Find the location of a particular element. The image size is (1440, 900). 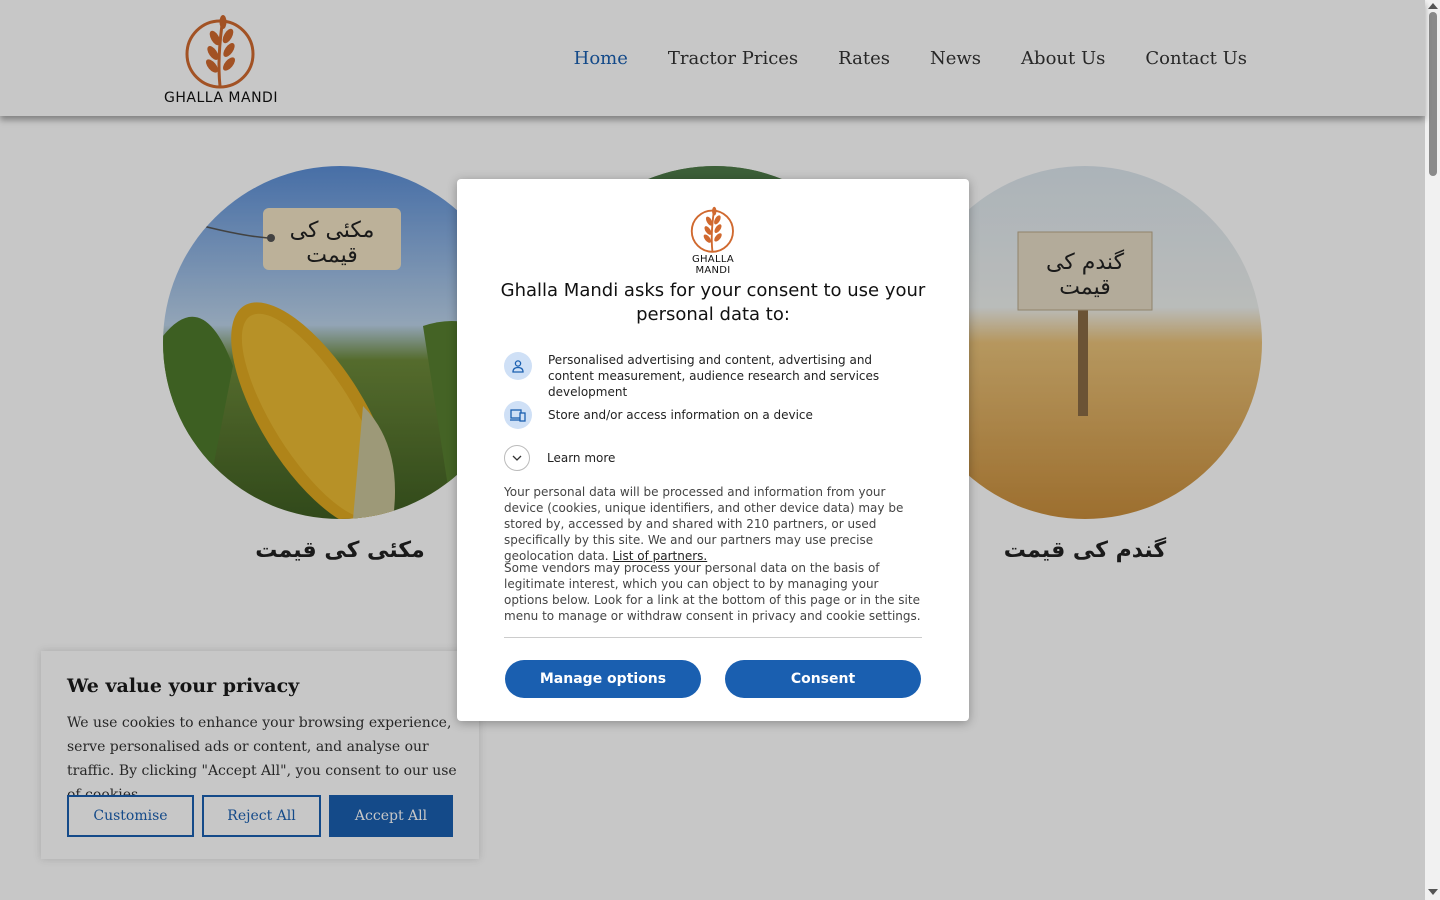

consent-button: Consent is located at coordinates (823, 679).